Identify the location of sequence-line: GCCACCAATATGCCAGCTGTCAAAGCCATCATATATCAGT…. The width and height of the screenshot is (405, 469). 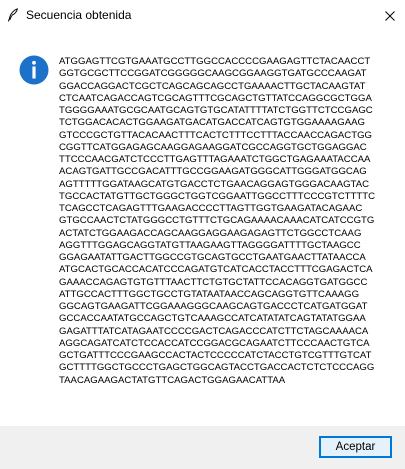
(212, 319).